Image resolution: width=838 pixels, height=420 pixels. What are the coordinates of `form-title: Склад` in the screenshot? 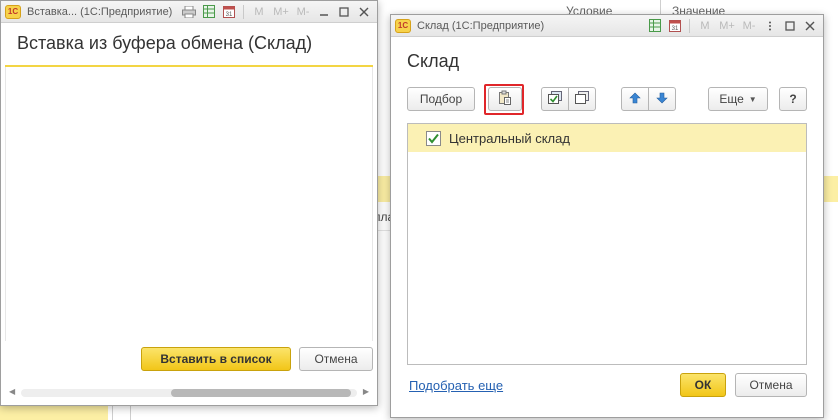 It's located at (433, 61).